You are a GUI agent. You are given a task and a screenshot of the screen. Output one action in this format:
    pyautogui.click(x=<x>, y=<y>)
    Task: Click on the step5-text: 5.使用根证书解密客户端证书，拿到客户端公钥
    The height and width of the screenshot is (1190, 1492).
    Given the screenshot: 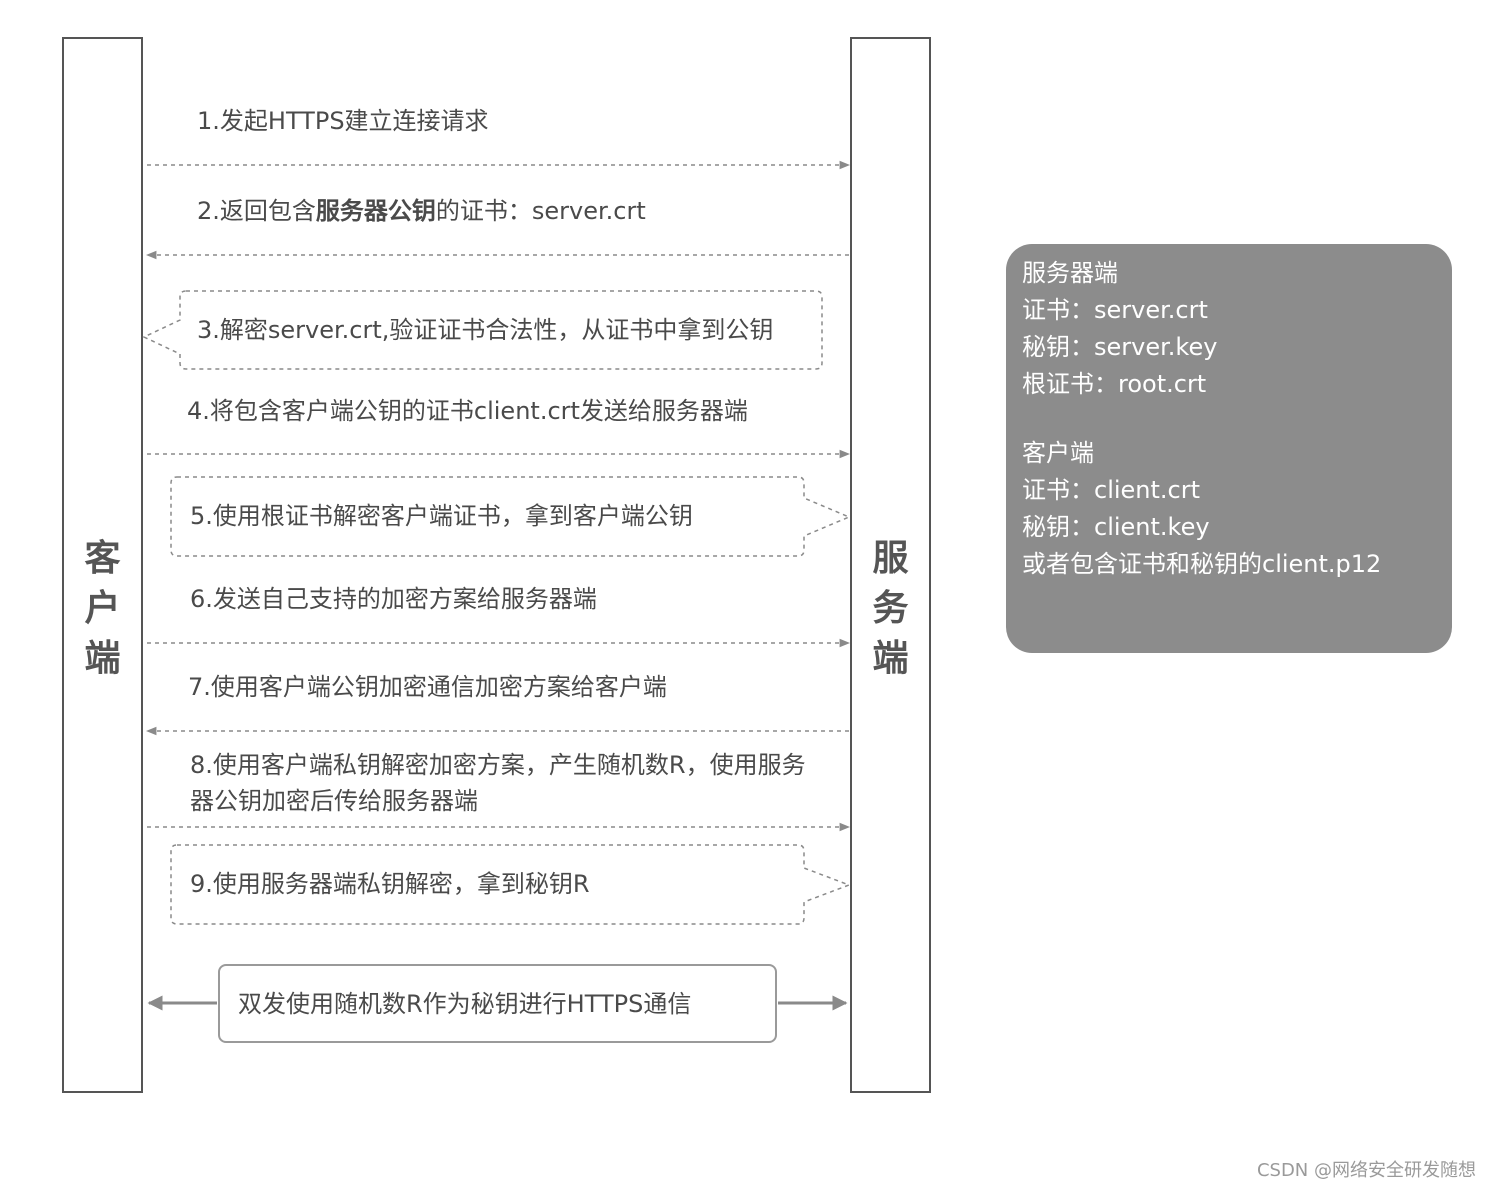 What is the action you would take?
    pyautogui.click(x=441, y=516)
    